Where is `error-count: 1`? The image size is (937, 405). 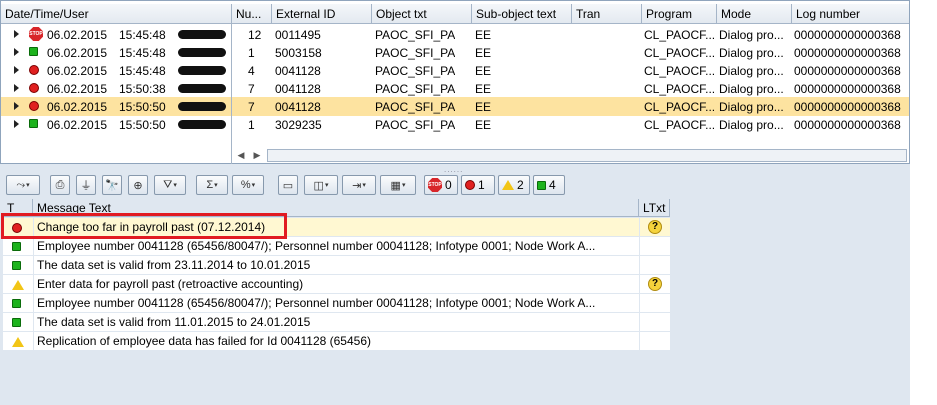
error-count: 1 is located at coordinates (481, 185).